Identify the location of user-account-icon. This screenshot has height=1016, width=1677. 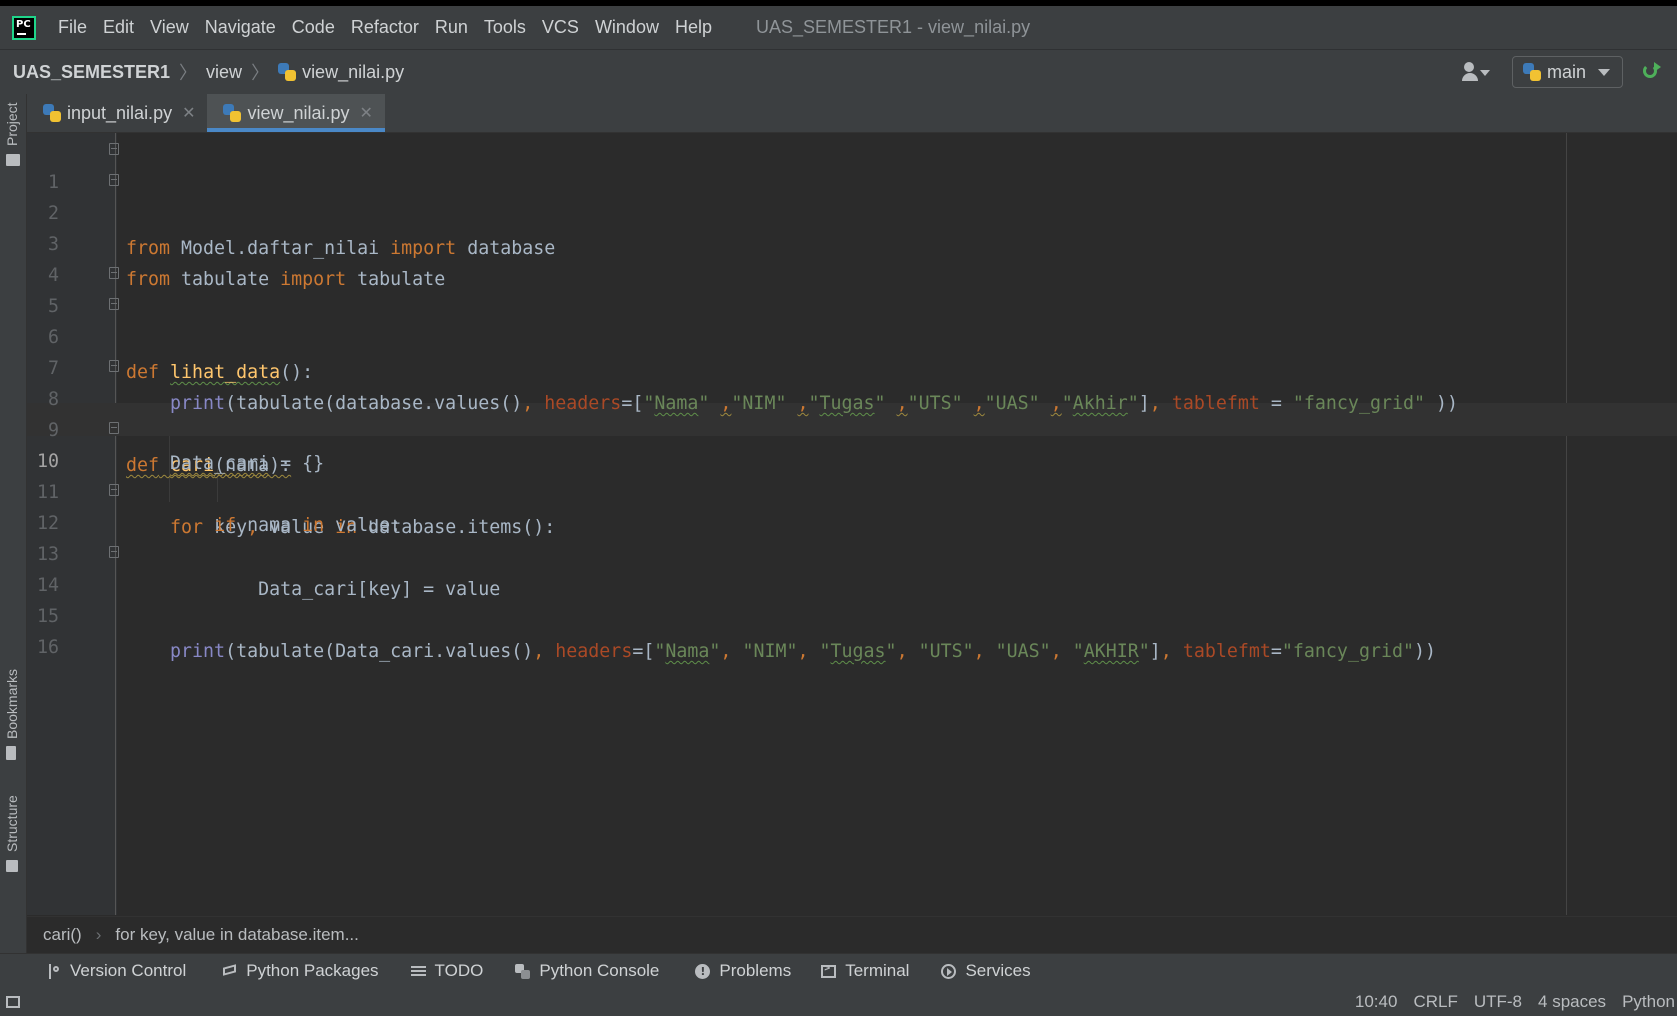
(1476, 72).